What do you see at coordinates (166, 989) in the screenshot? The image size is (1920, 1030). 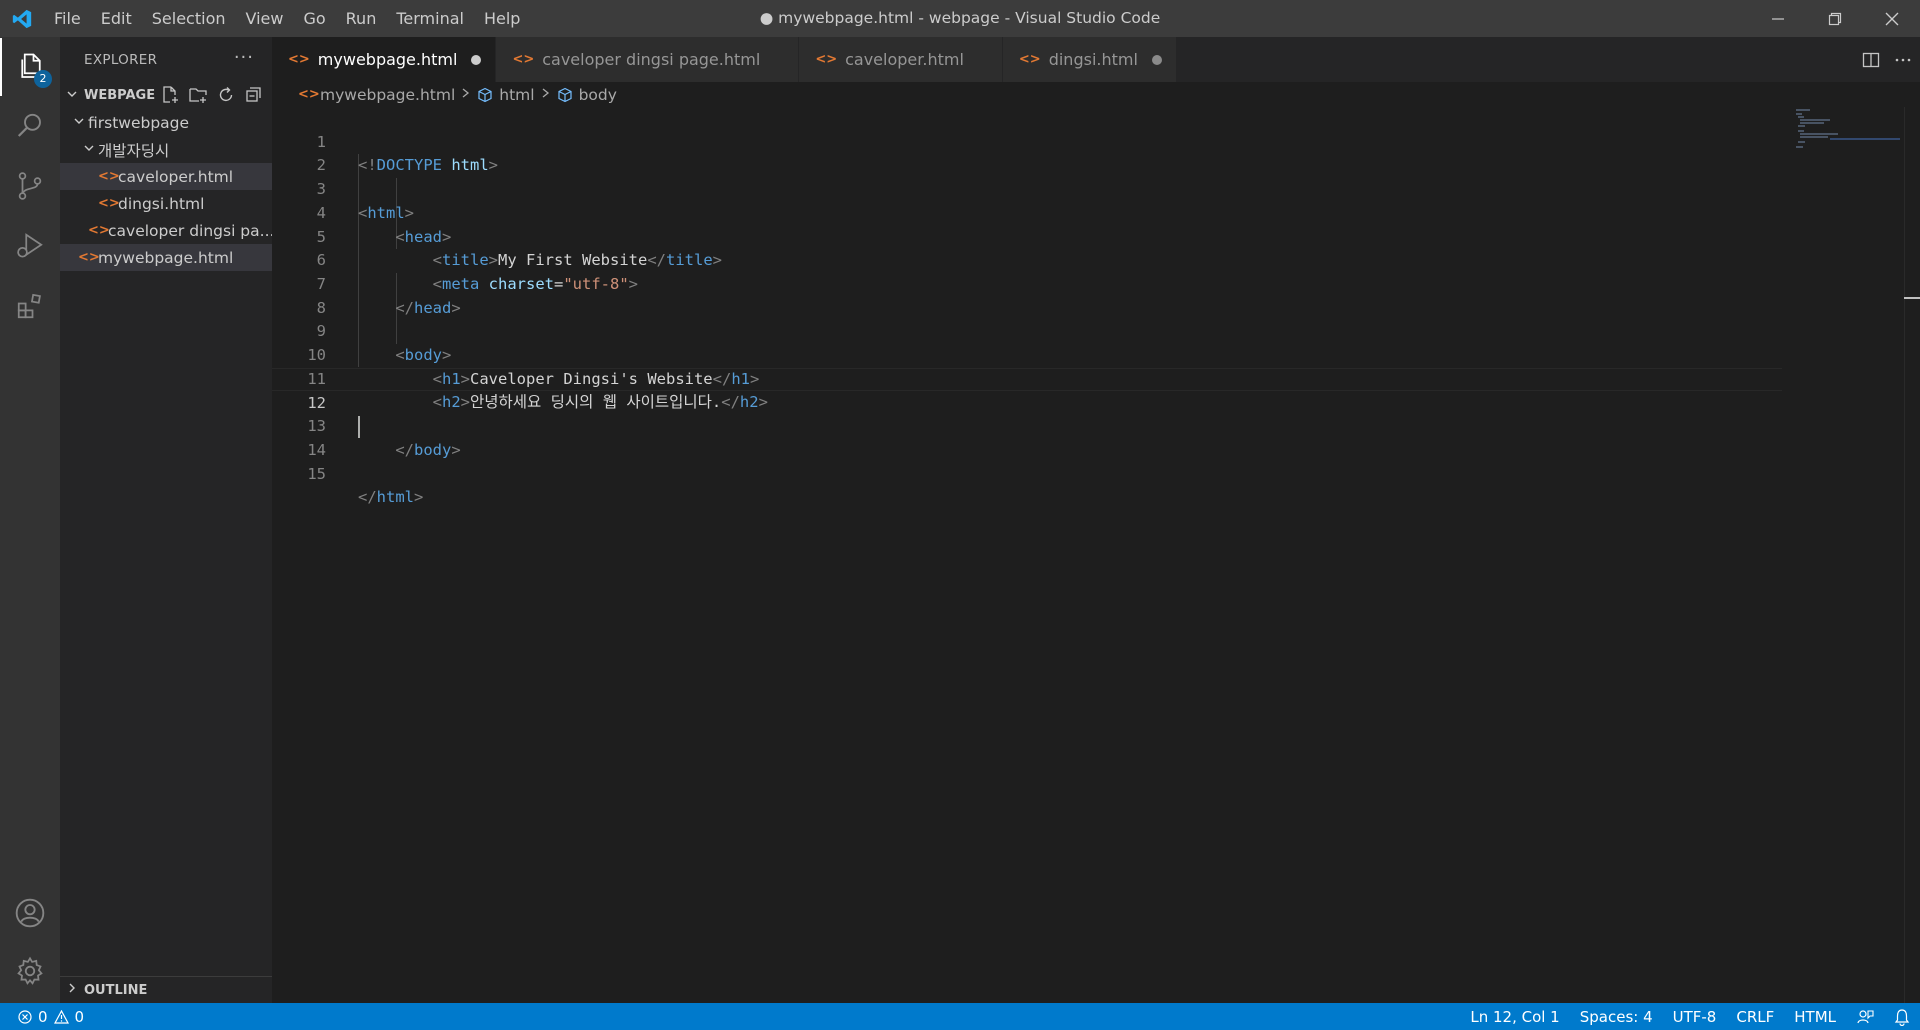 I see `outline-section: OUTLINE` at bounding box center [166, 989].